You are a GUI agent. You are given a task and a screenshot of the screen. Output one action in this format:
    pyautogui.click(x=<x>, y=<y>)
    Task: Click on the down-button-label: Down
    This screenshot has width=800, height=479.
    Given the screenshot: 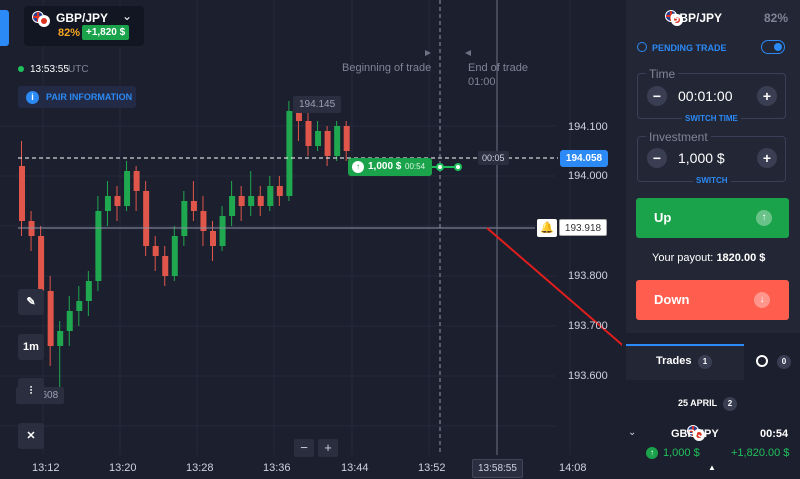 What is the action you would take?
    pyautogui.click(x=672, y=299)
    